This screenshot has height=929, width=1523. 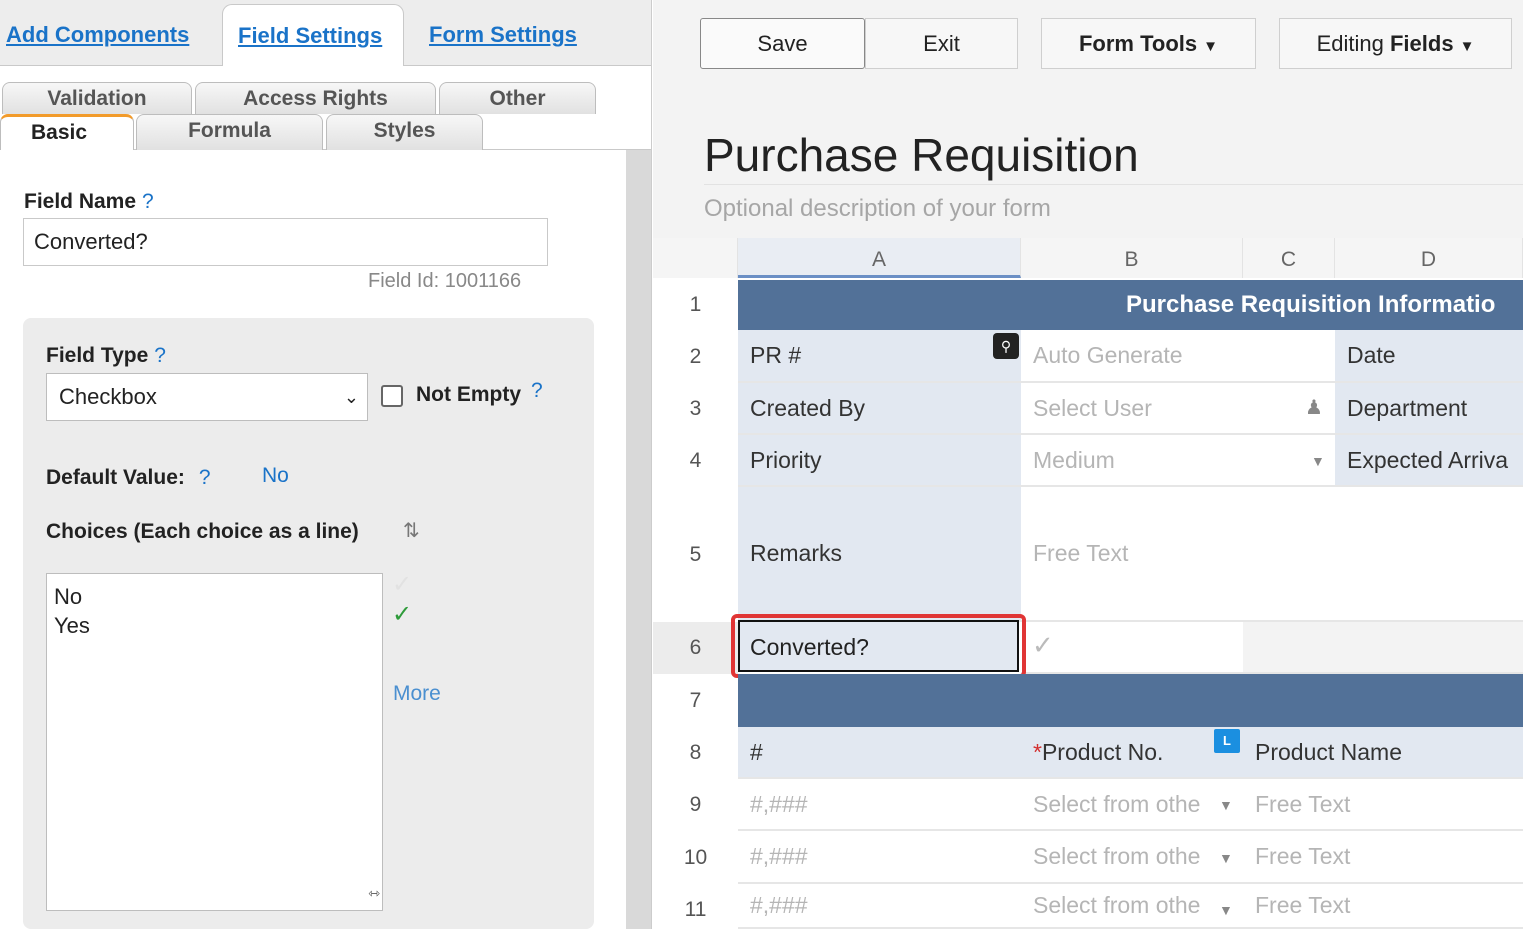 What do you see at coordinates (503, 33) in the screenshot?
I see `tab-form-settings: Form Settings` at bounding box center [503, 33].